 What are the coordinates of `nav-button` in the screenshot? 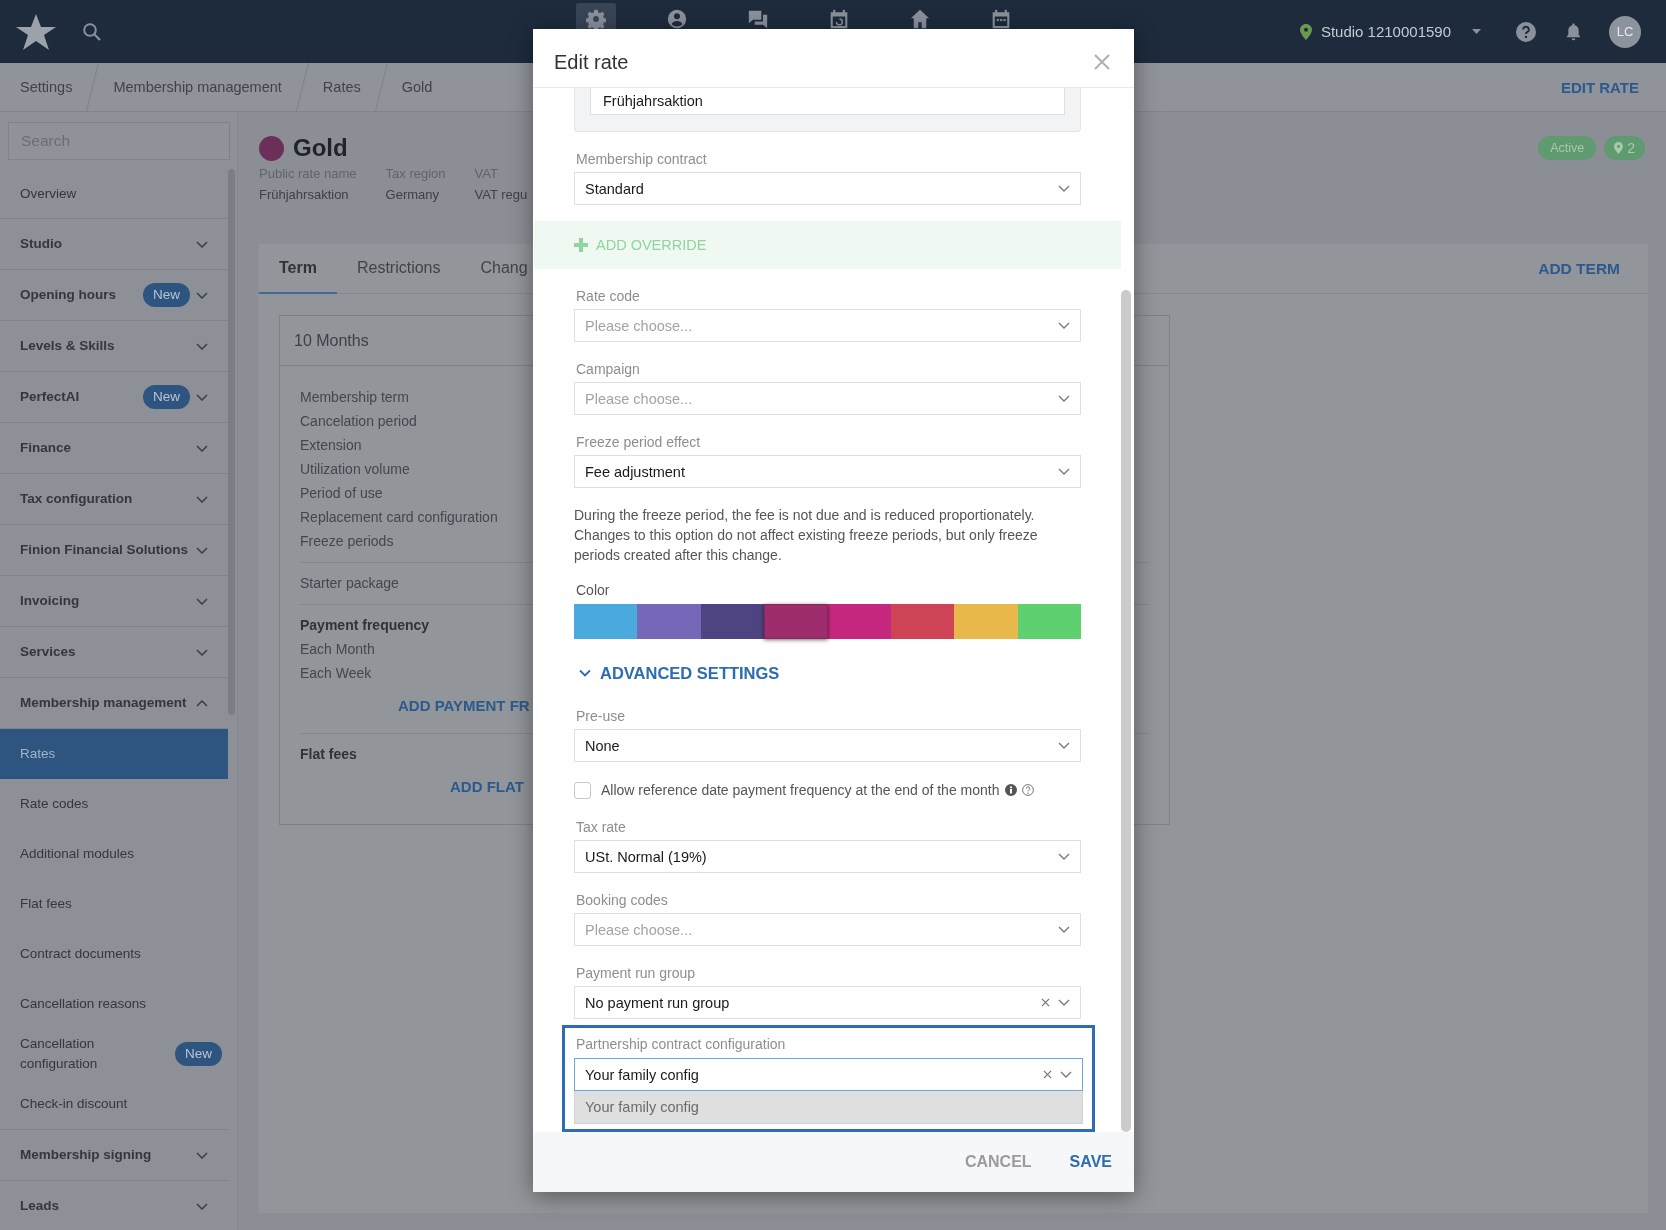 It's located at (596, 16).